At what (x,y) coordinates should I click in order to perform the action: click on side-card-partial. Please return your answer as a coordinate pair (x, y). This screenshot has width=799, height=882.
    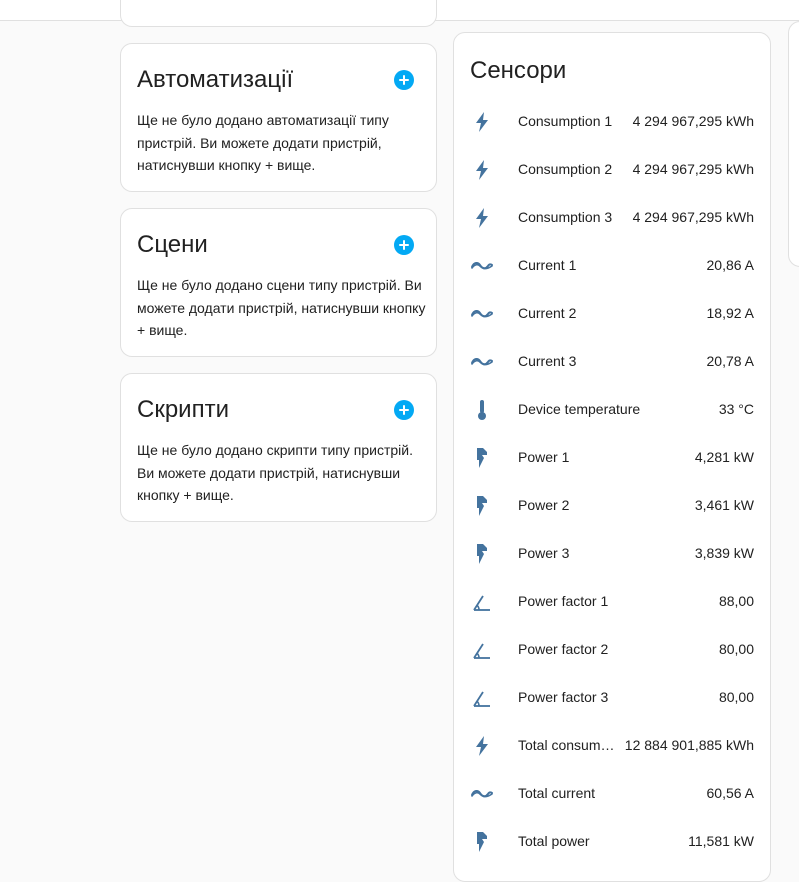
    Looking at the image, I should click on (793, 144).